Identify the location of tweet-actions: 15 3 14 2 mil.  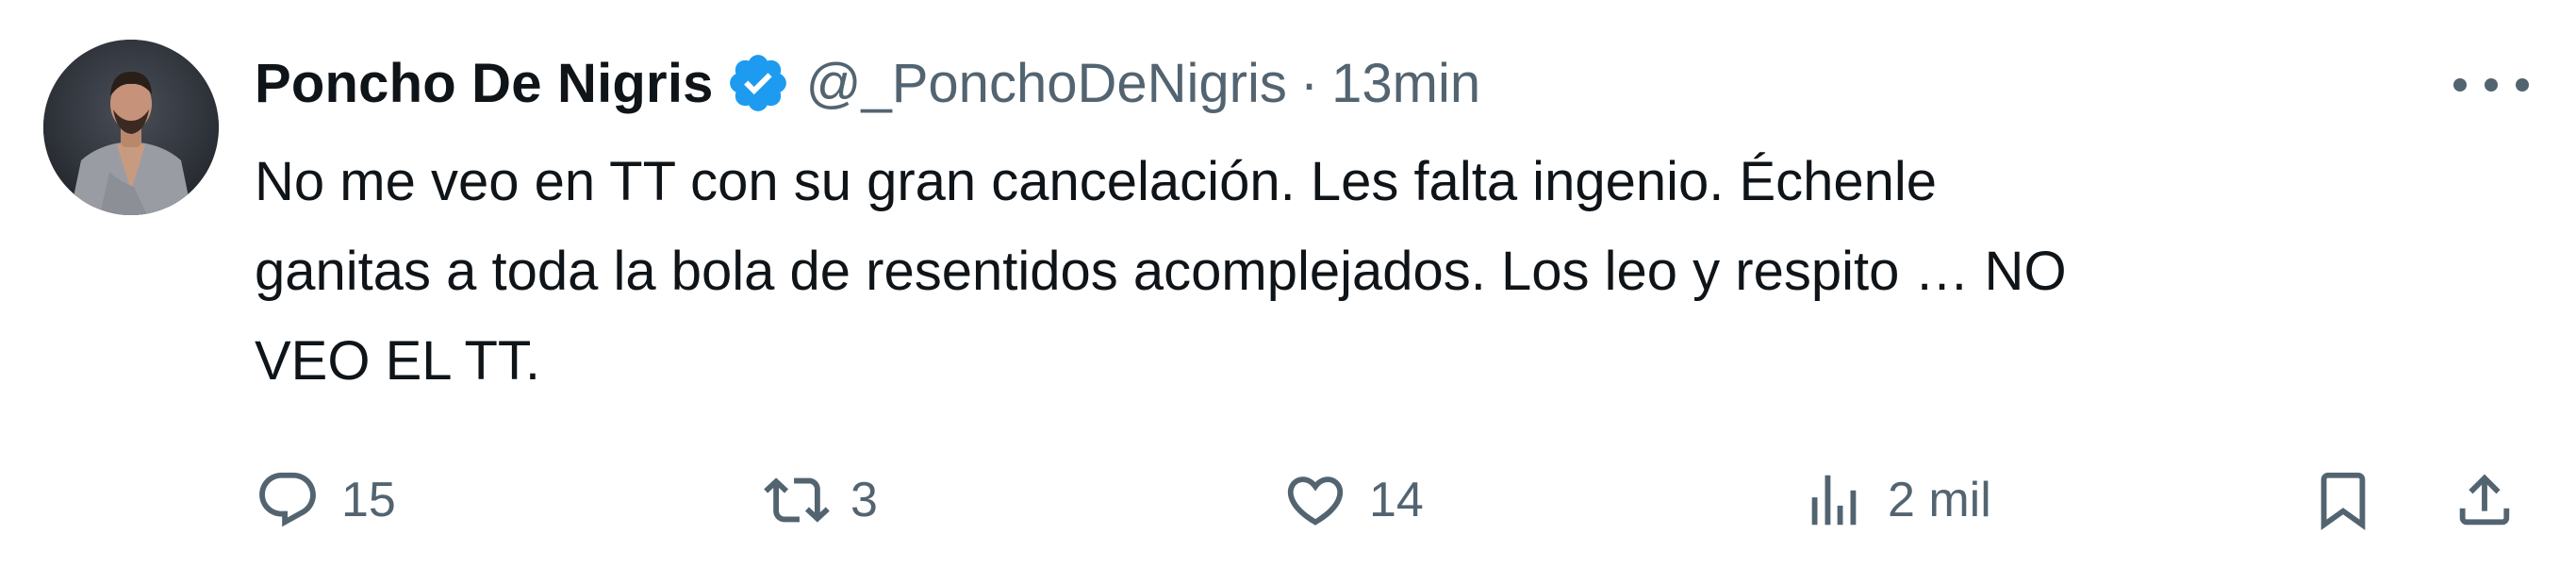
(1395, 500).